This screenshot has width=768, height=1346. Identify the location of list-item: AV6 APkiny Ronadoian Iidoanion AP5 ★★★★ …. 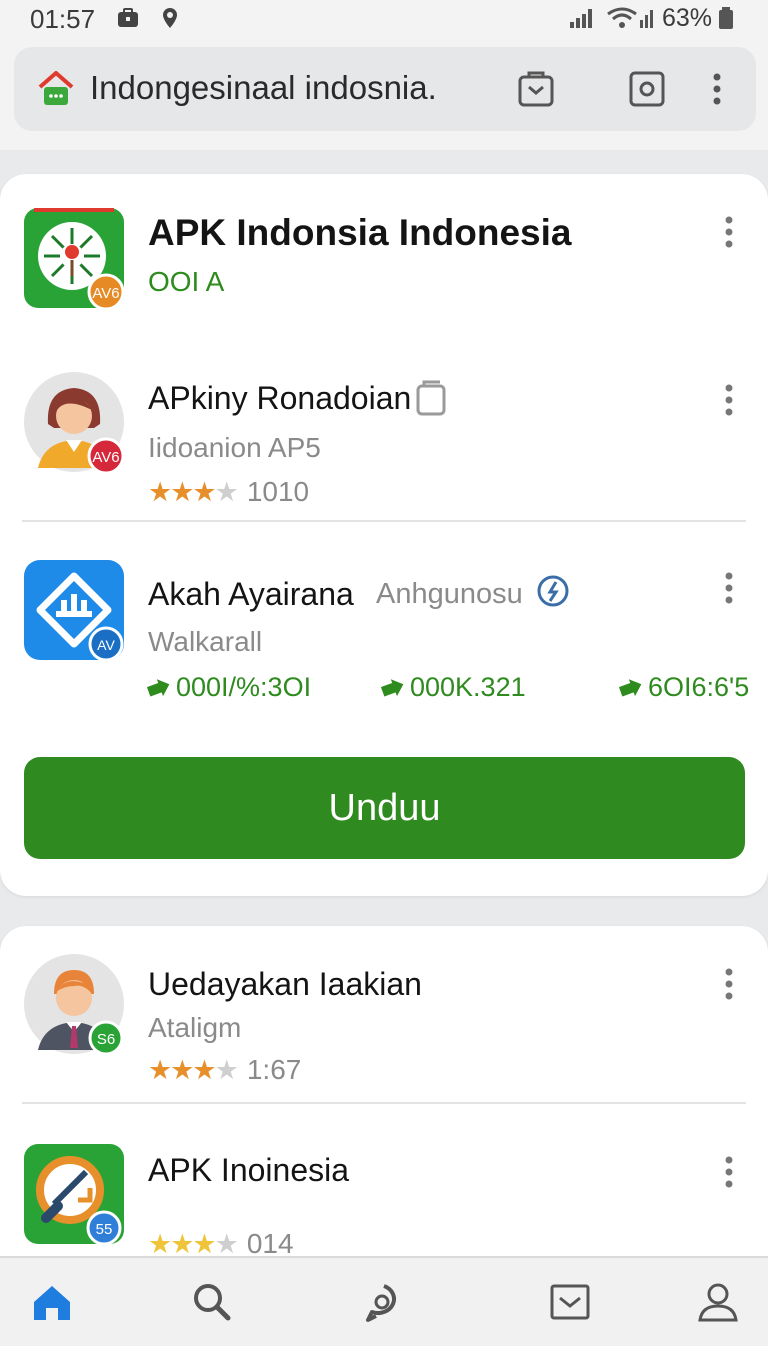
(384, 434).